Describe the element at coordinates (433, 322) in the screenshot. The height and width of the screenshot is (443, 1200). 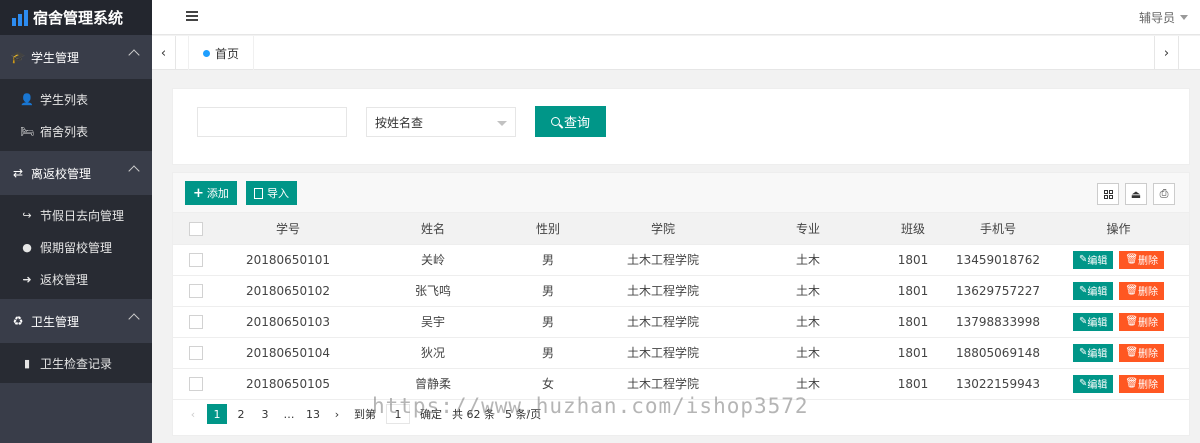
I see `cell-name: 吴宇` at that location.